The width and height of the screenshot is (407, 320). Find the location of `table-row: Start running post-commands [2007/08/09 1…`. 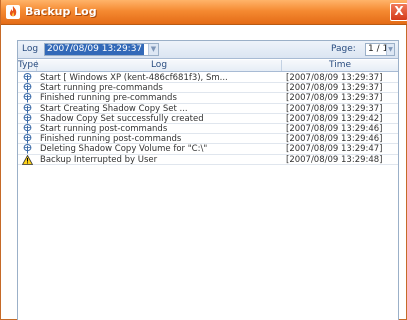

table-row: Start running post-commands [2007/08/09 1… is located at coordinates (208, 129).